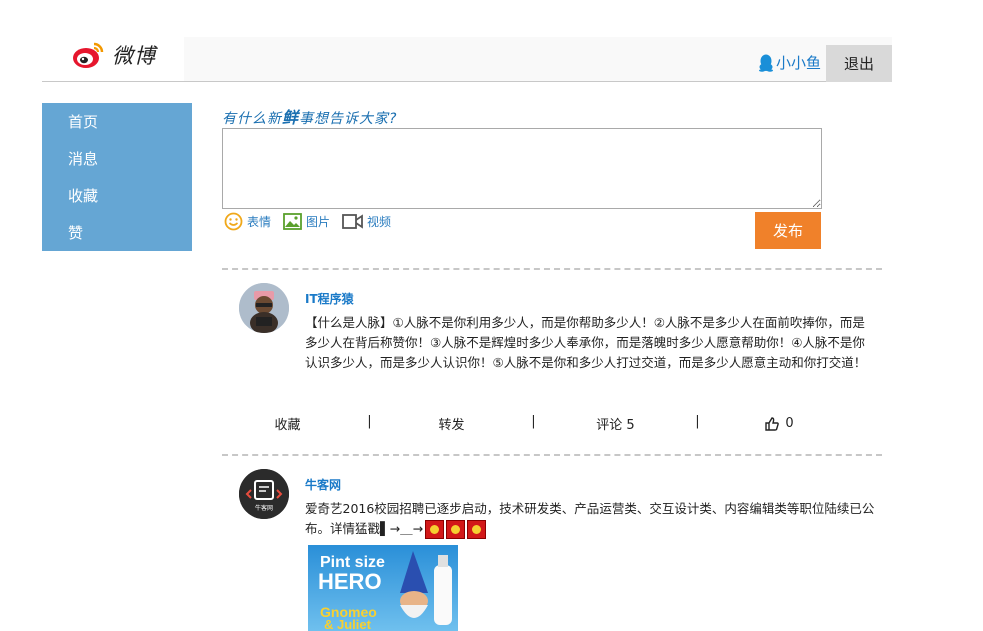 The width and height of the screenshot is (983, 631). I want to click on publish-button: 发布, so click(788, 230).